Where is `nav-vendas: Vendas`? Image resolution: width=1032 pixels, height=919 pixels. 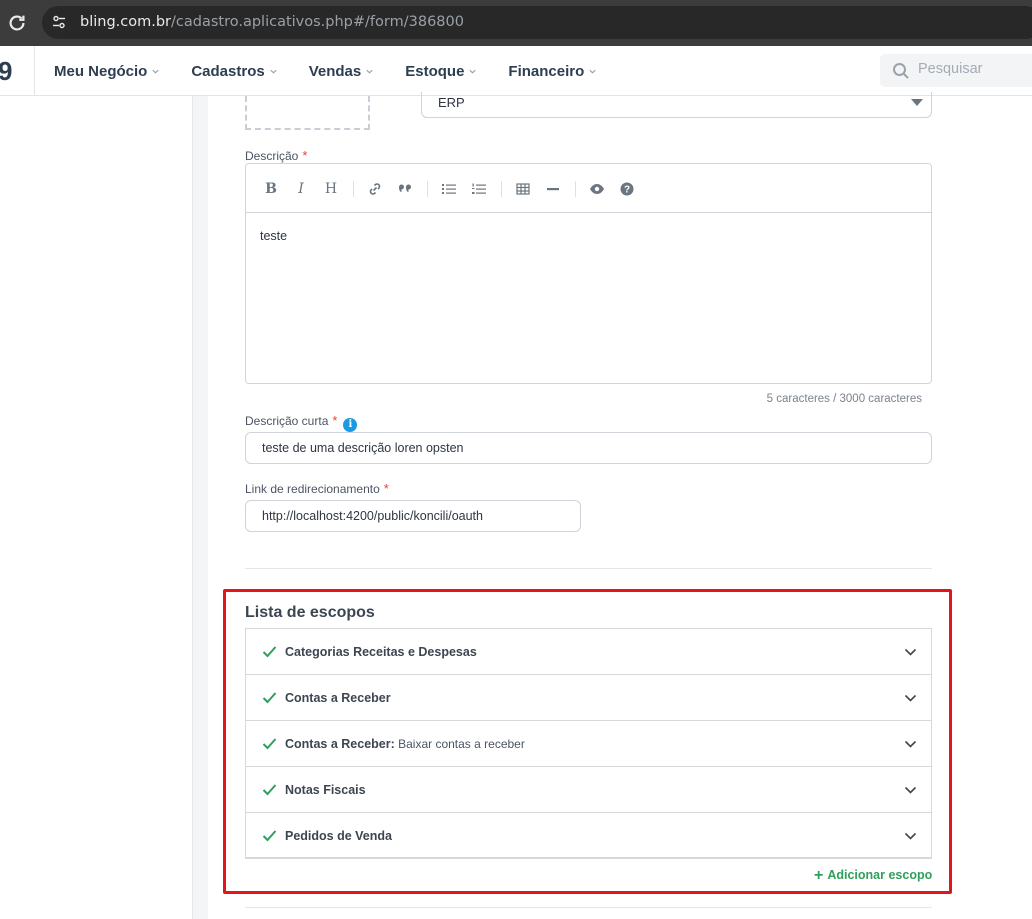 nav-vendas: Vendas is located at coordinates (342, 71).